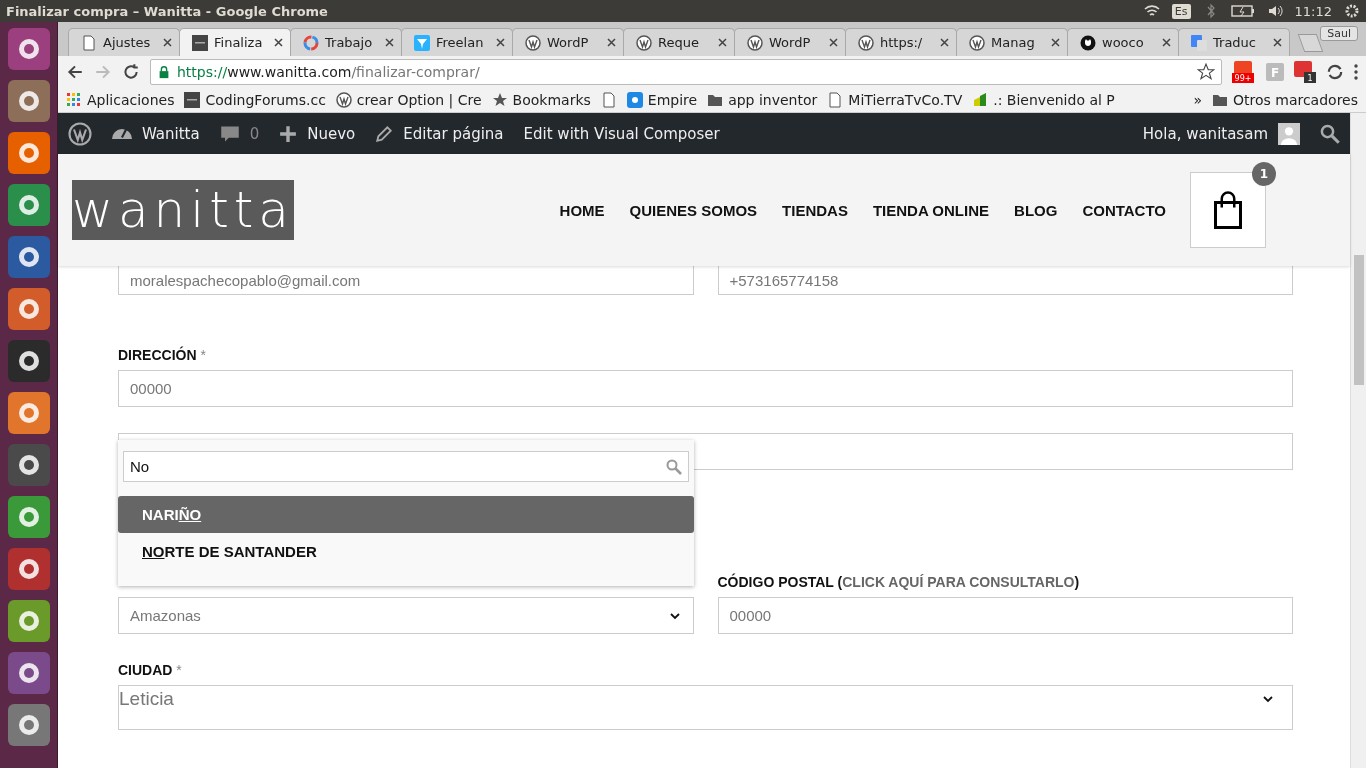 The width and height of the screenshot is (1366, 768). What do you see at coordinates (1335, 72) in the screenshot?
I see `sync-icon` at bounding box center [1335, 72].